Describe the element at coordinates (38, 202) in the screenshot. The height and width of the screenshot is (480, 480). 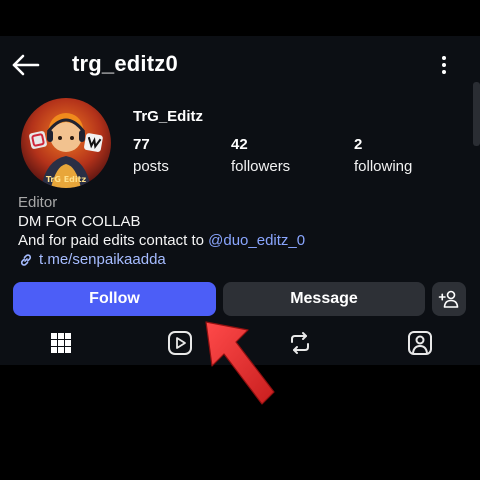
I see `bio-category: Editor` at that location.